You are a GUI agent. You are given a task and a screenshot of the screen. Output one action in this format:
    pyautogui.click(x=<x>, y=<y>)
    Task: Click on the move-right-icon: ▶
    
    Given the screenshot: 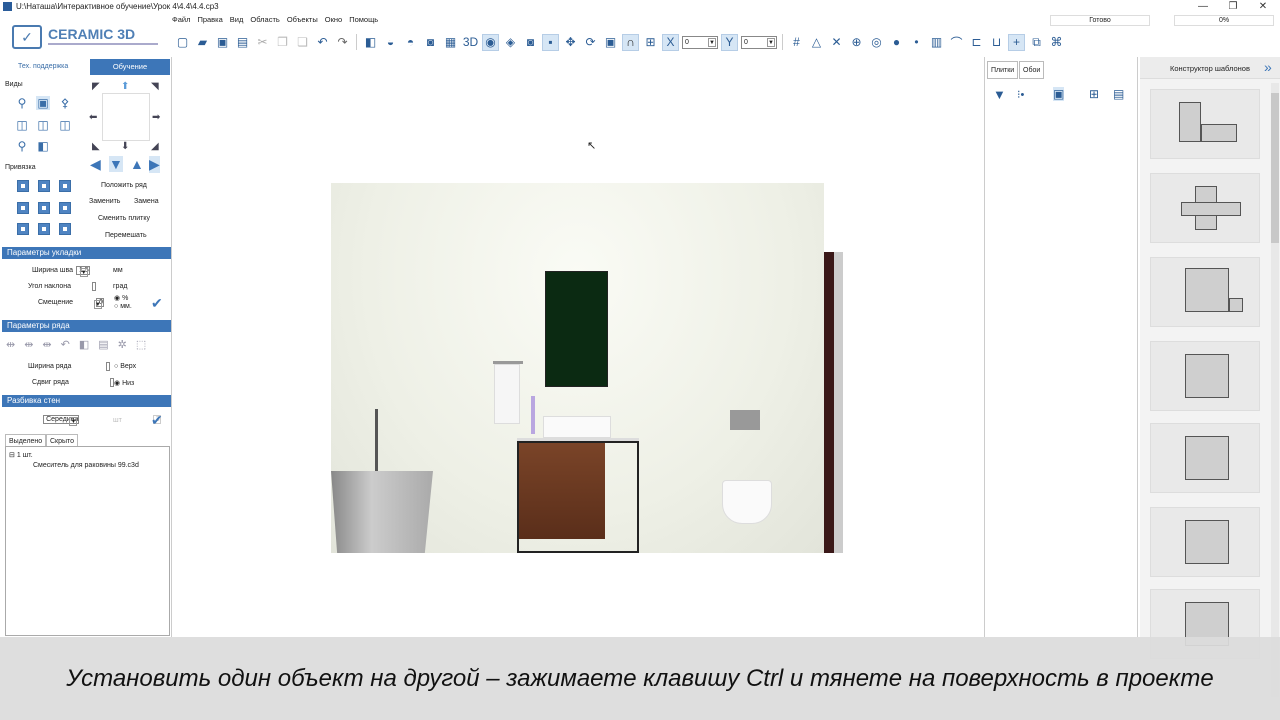 What is the action you would take?
    pyautogui.click(x=154, y=164)
    